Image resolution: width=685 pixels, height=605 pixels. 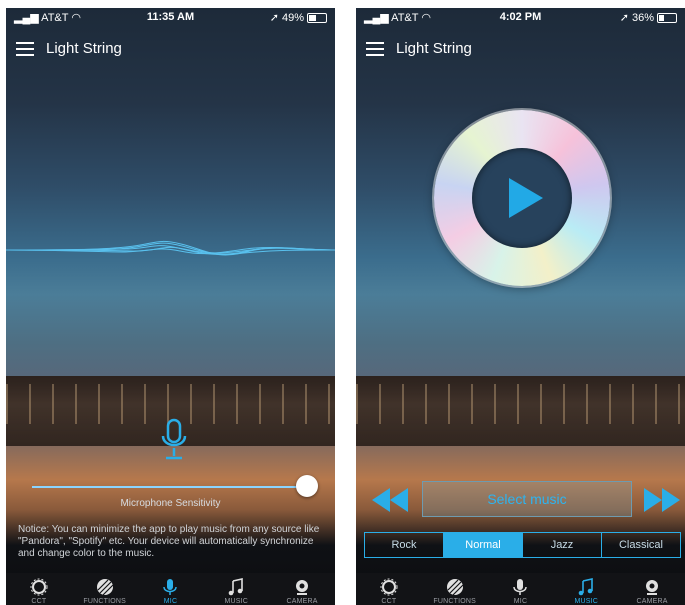 I want to click on battery-indicator: ➚ 36%, so click(x=648, y=17).